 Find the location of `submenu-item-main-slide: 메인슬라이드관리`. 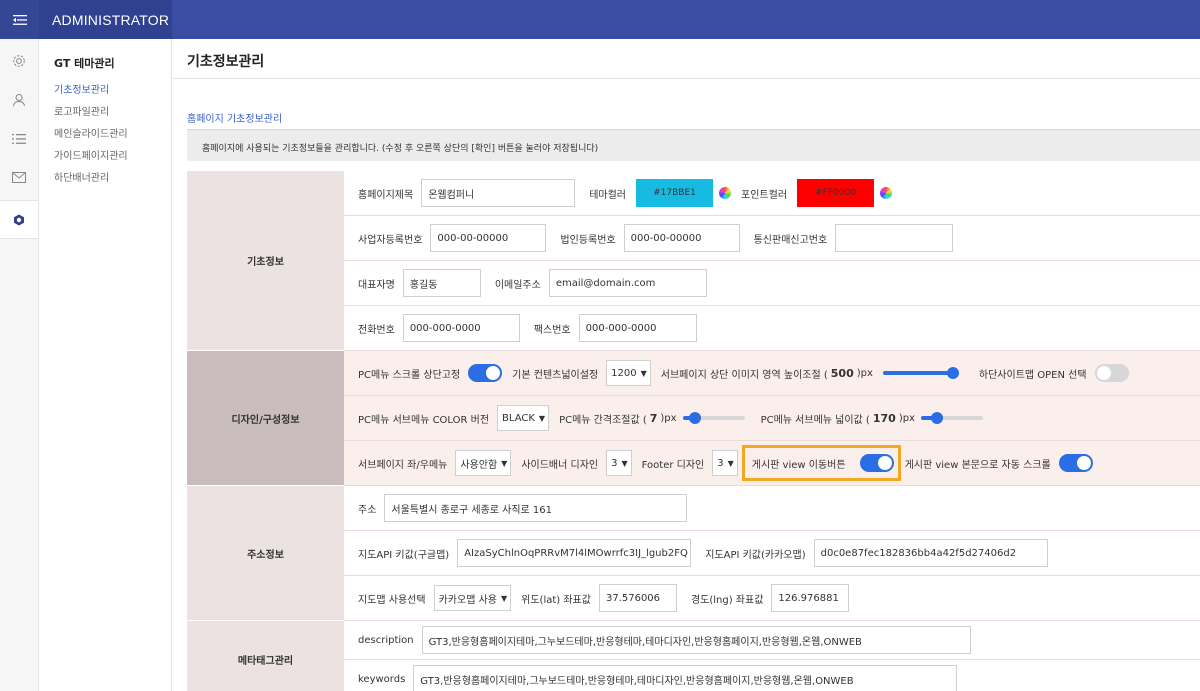

submenu-item-main-slide: 메인슬라이드관리 is located at coordinates (112, 135).